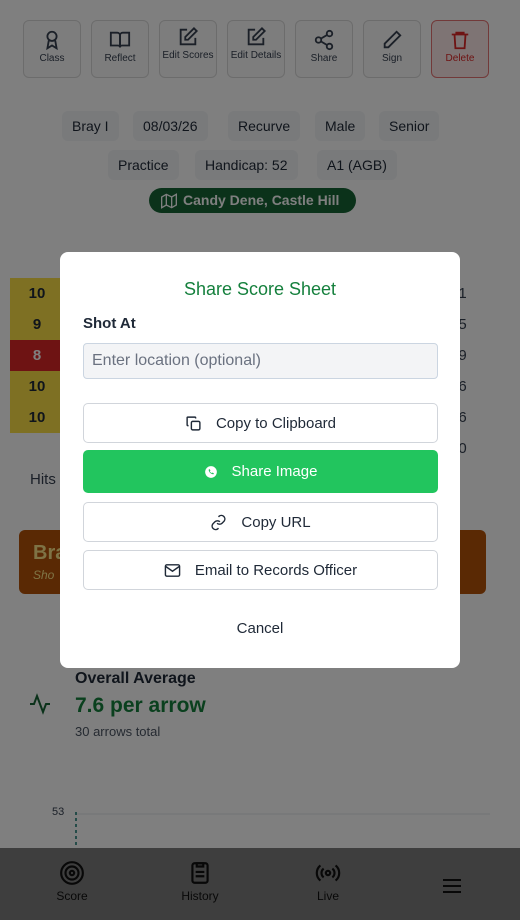  I want to click on location-input, so click(260, 361).